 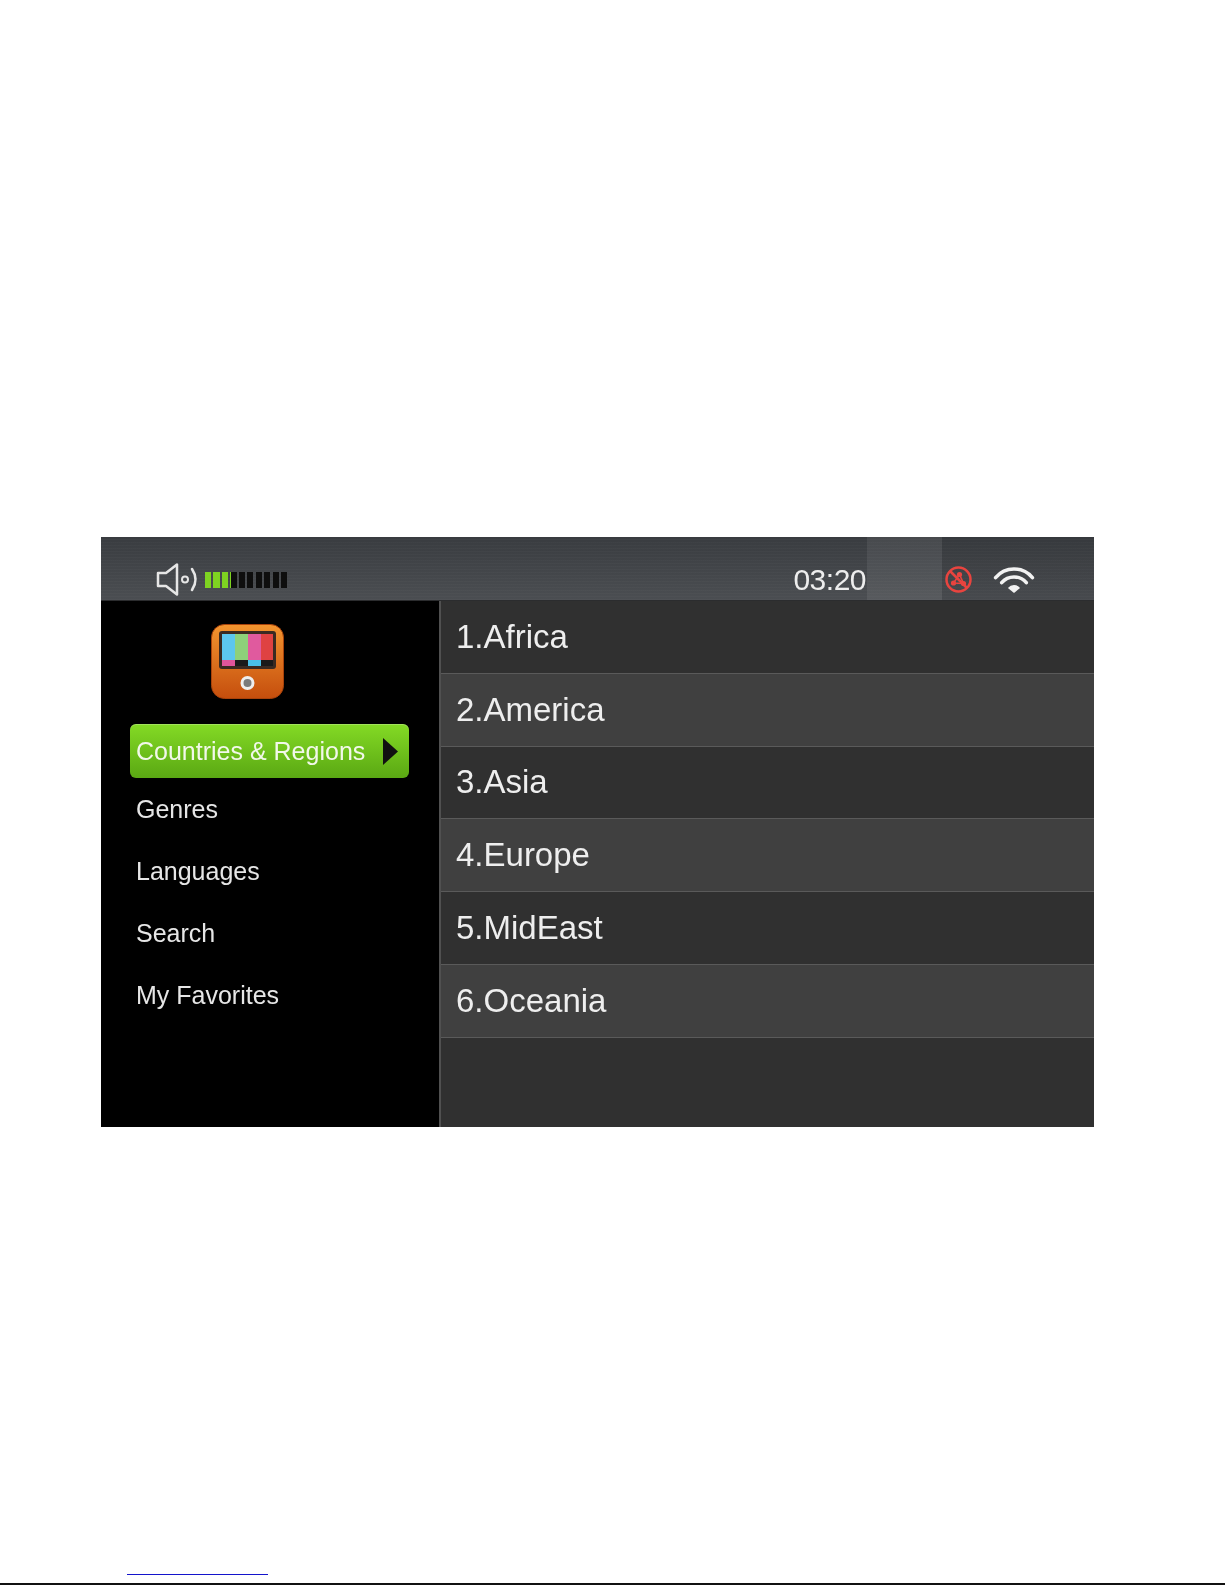 What do you see at coordinates (829, 579) in the screenshot?
I see `clock-time: 03:20` at bounding box center [829, 579].